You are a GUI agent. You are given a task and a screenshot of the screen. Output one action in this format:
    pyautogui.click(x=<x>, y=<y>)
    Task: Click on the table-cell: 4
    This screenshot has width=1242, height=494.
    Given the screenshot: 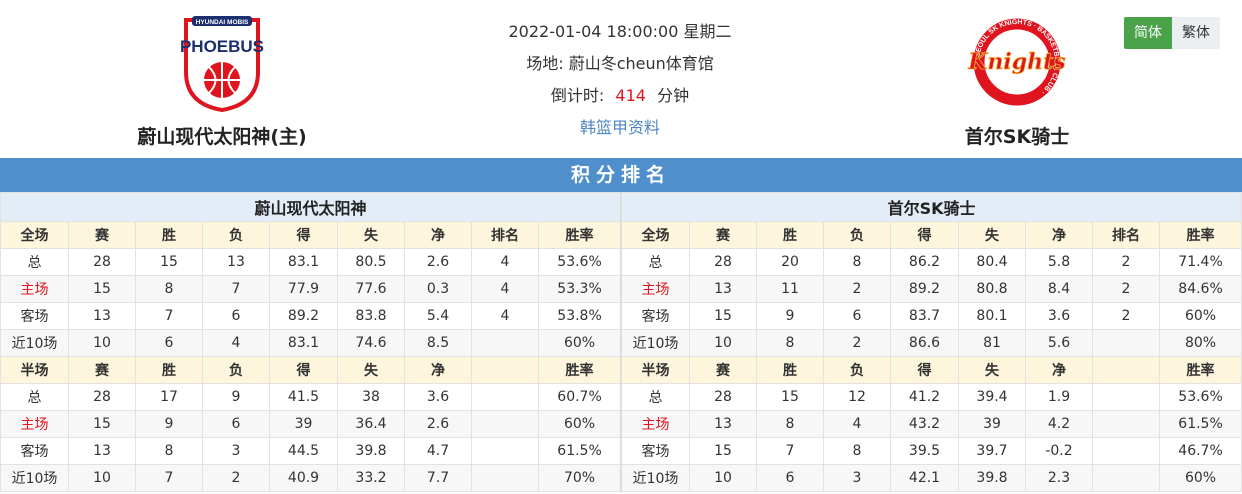 What is the action you would take?
    pyautogui.click(x=236, y=343)
    